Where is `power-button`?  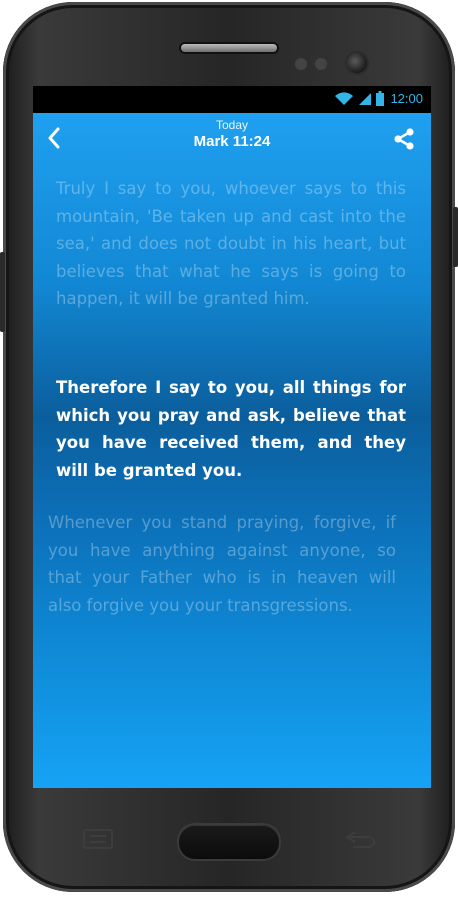 power-button is located at coordinates (455, 237).